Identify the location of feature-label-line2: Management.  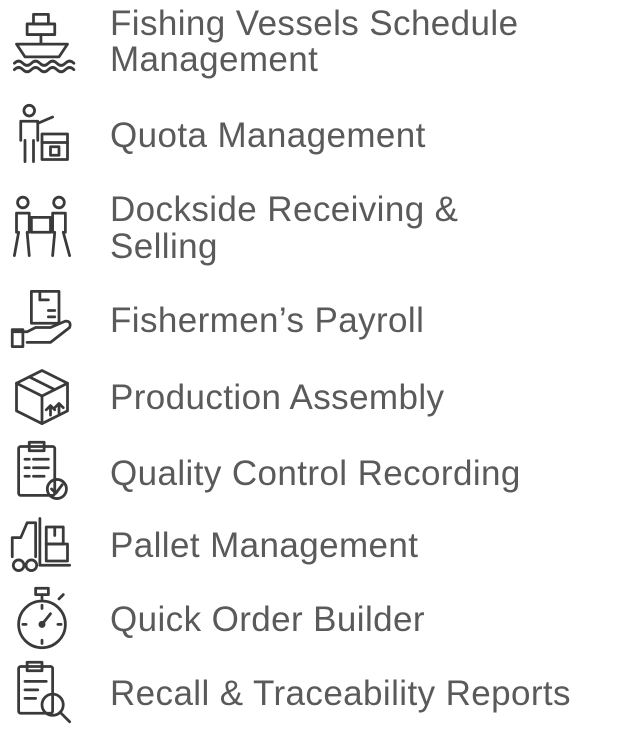
(214, 59).